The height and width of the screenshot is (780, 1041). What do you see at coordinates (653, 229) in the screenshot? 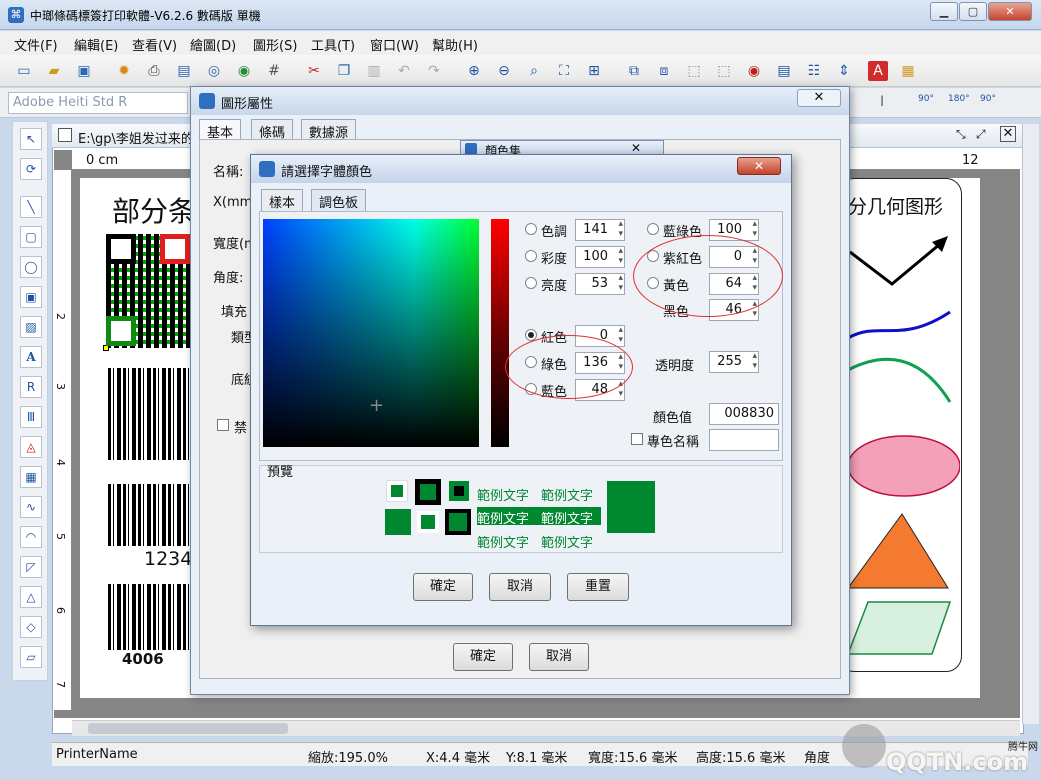
I see `cyan-radio` at bounding box center [653, 229].